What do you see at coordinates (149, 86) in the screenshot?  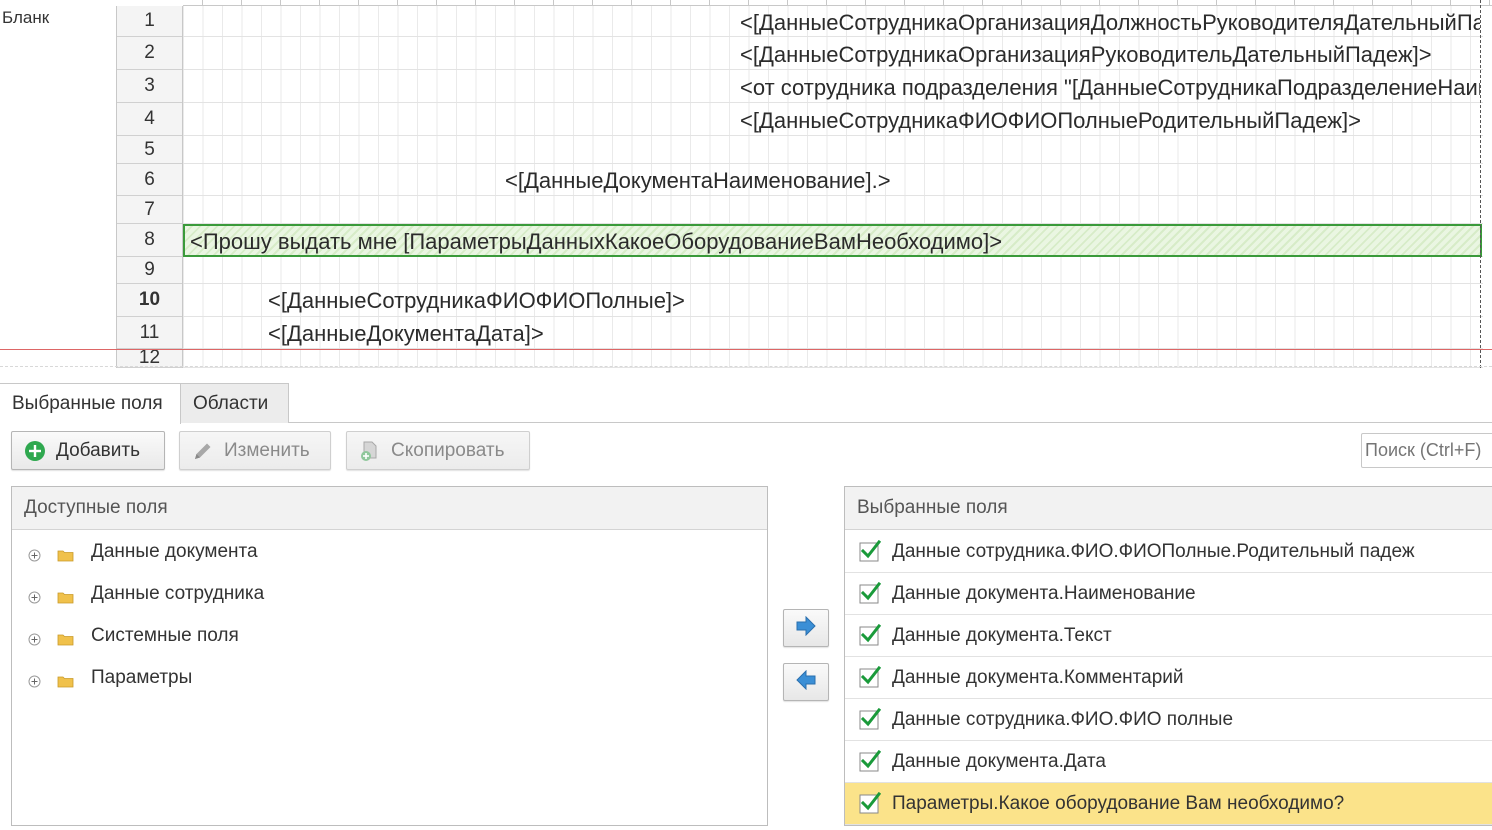 I see `row-number: 3` at bounding box center [149, 86].